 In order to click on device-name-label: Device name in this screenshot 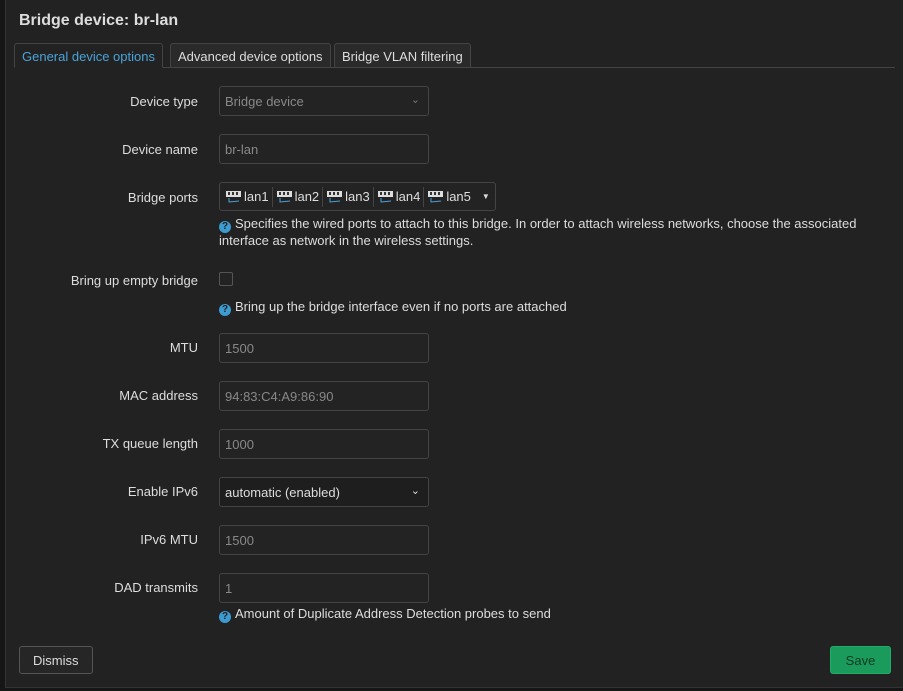, I will do `click(160, 149)`.